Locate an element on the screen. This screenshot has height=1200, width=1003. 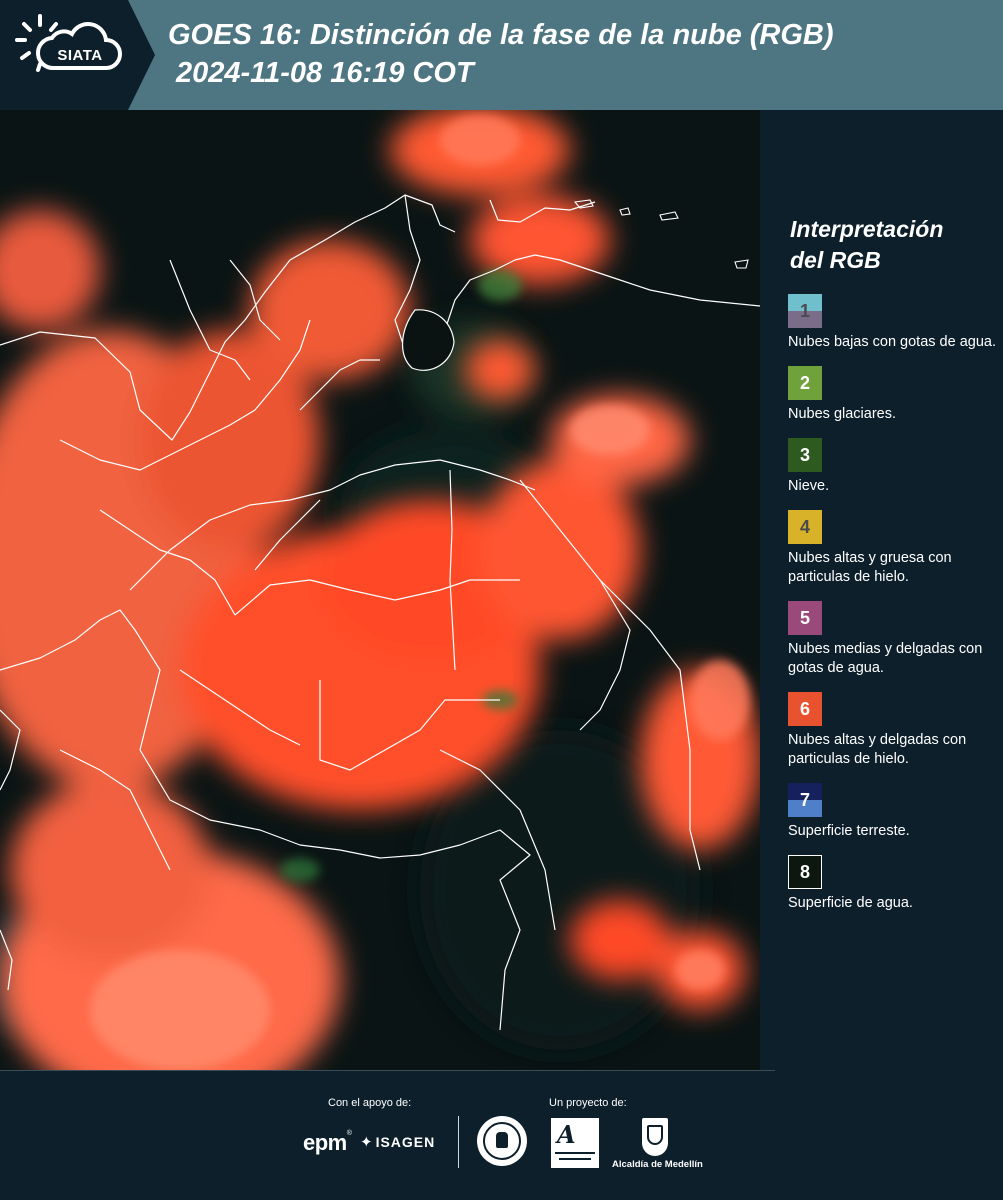
legend-number: 6 is located at coordinates (804, 708).